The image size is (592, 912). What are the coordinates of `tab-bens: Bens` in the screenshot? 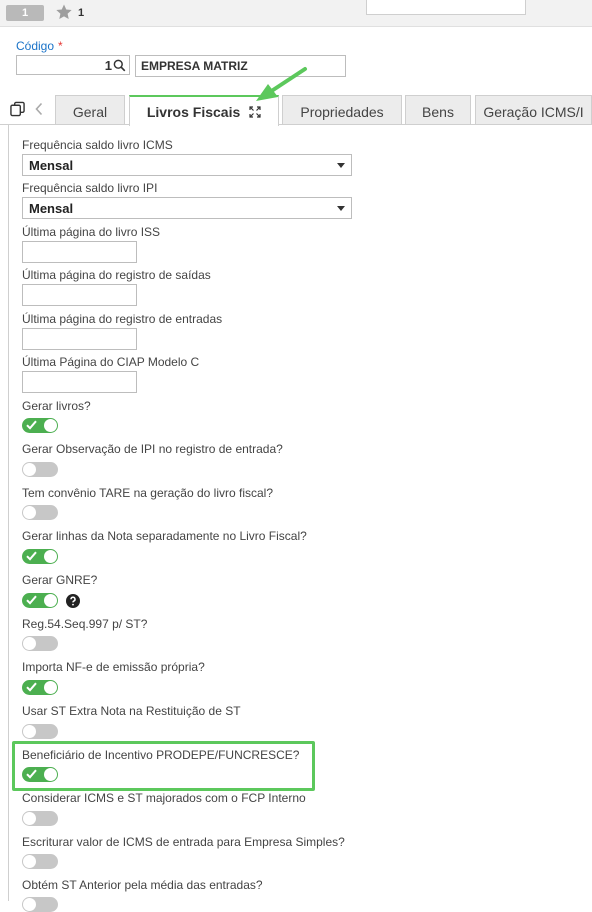 It's located at (438, 109).